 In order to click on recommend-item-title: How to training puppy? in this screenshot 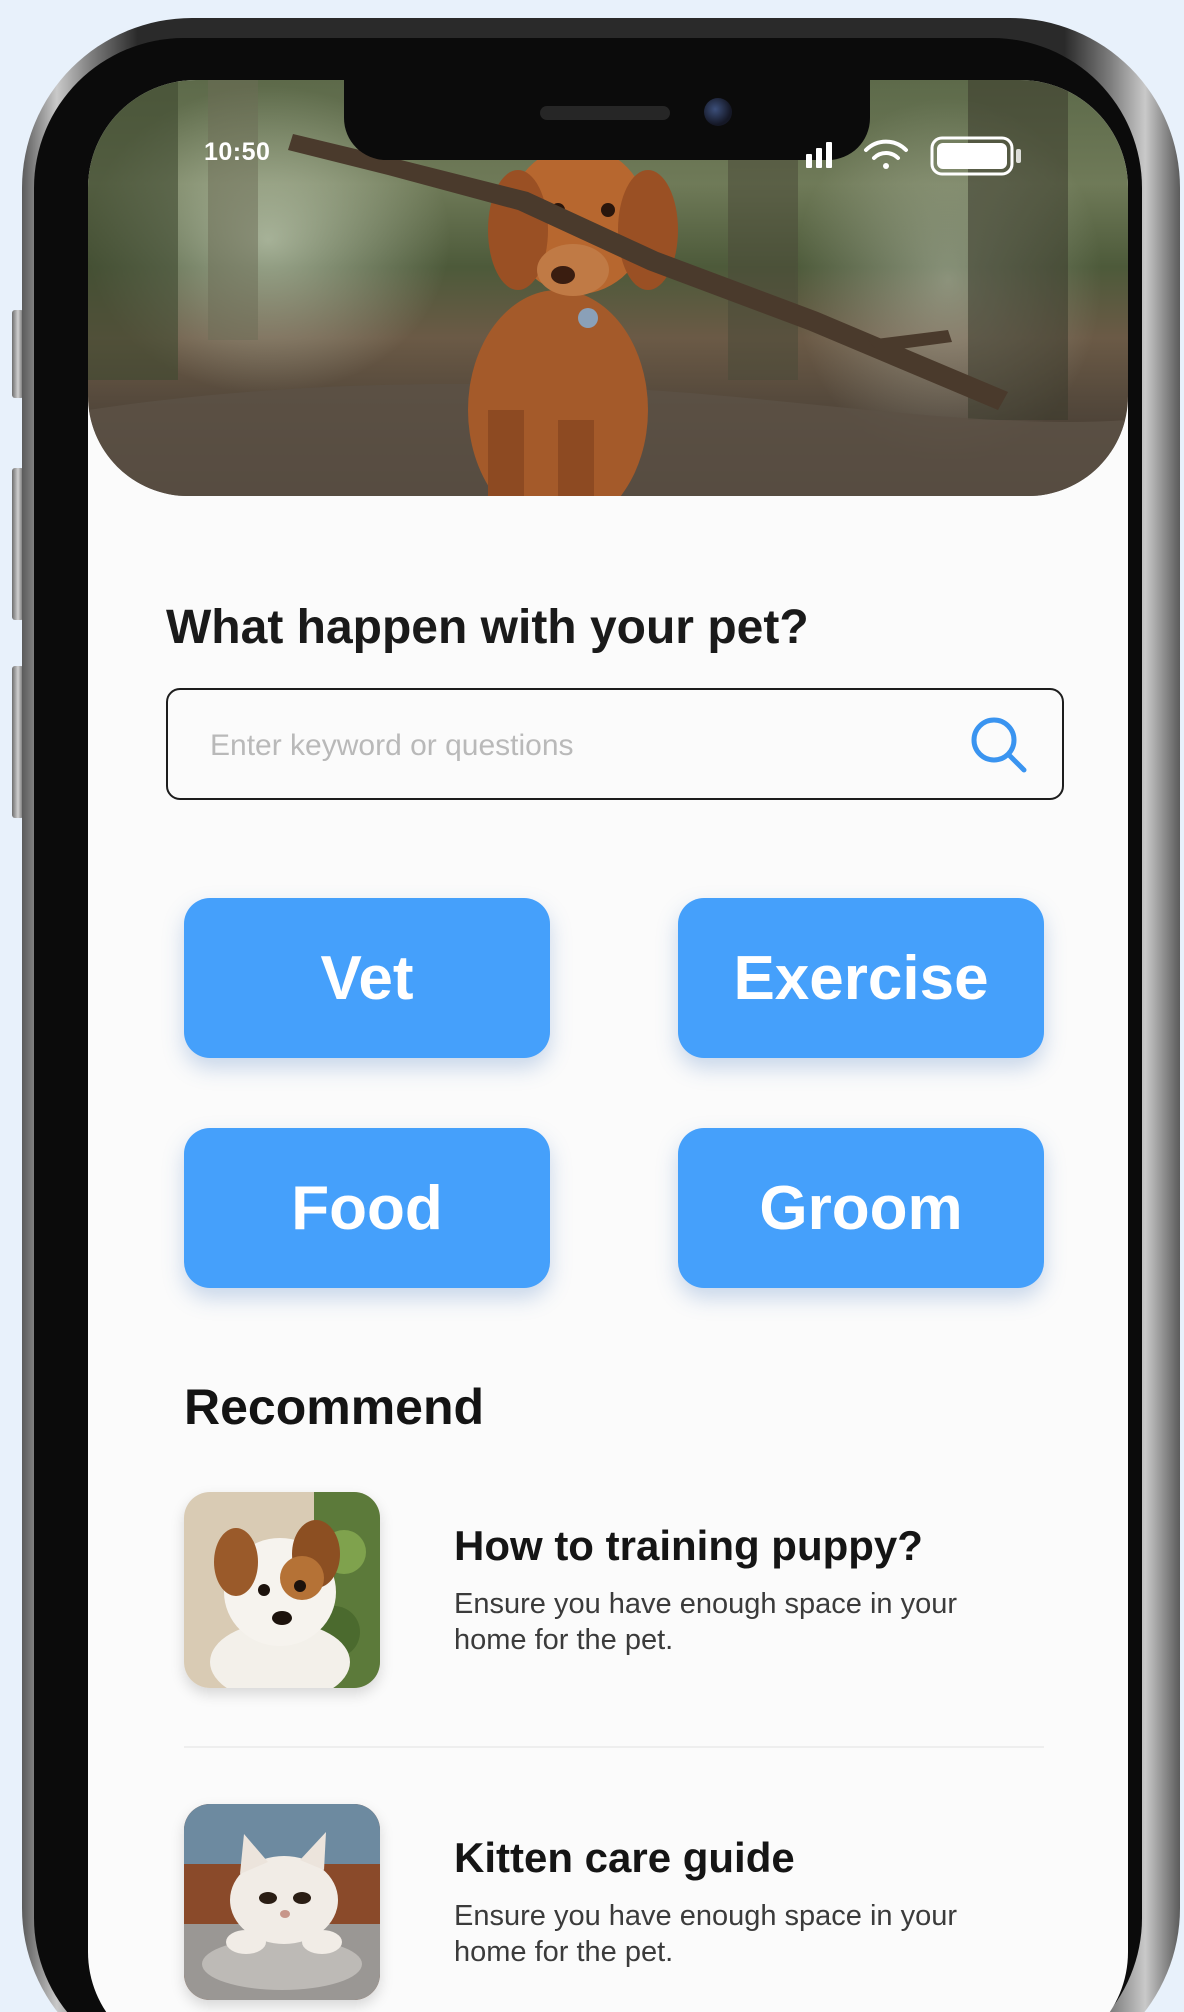, I will do `click(688, 1545)`.